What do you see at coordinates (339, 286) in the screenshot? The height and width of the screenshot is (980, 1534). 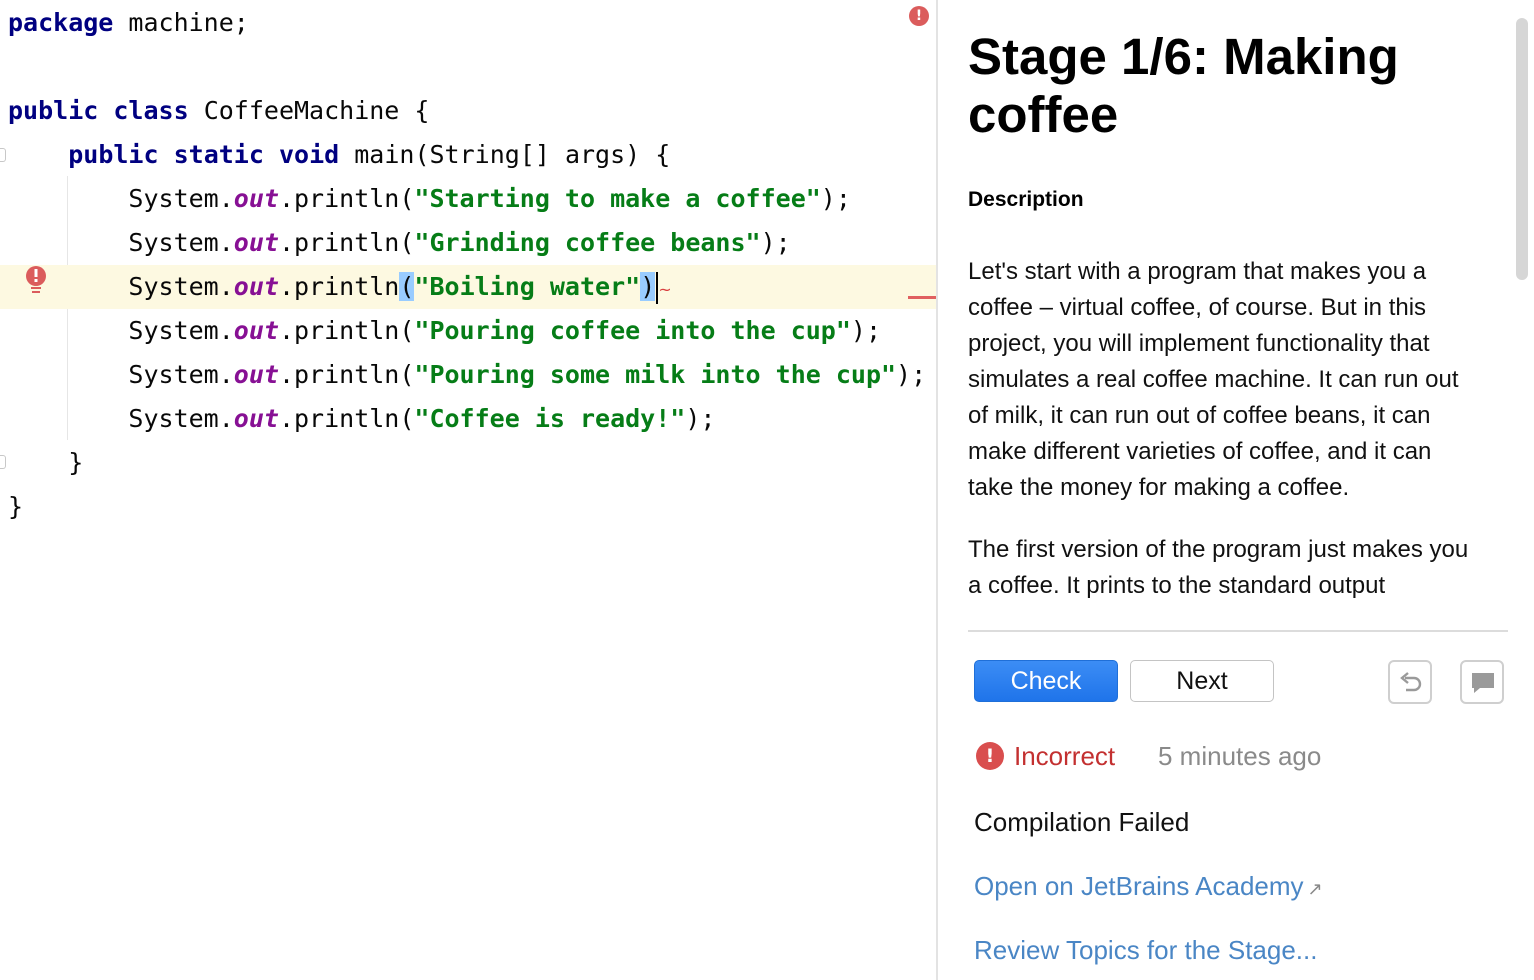 I see `code-token: .println` at bounding box center [339, 286].